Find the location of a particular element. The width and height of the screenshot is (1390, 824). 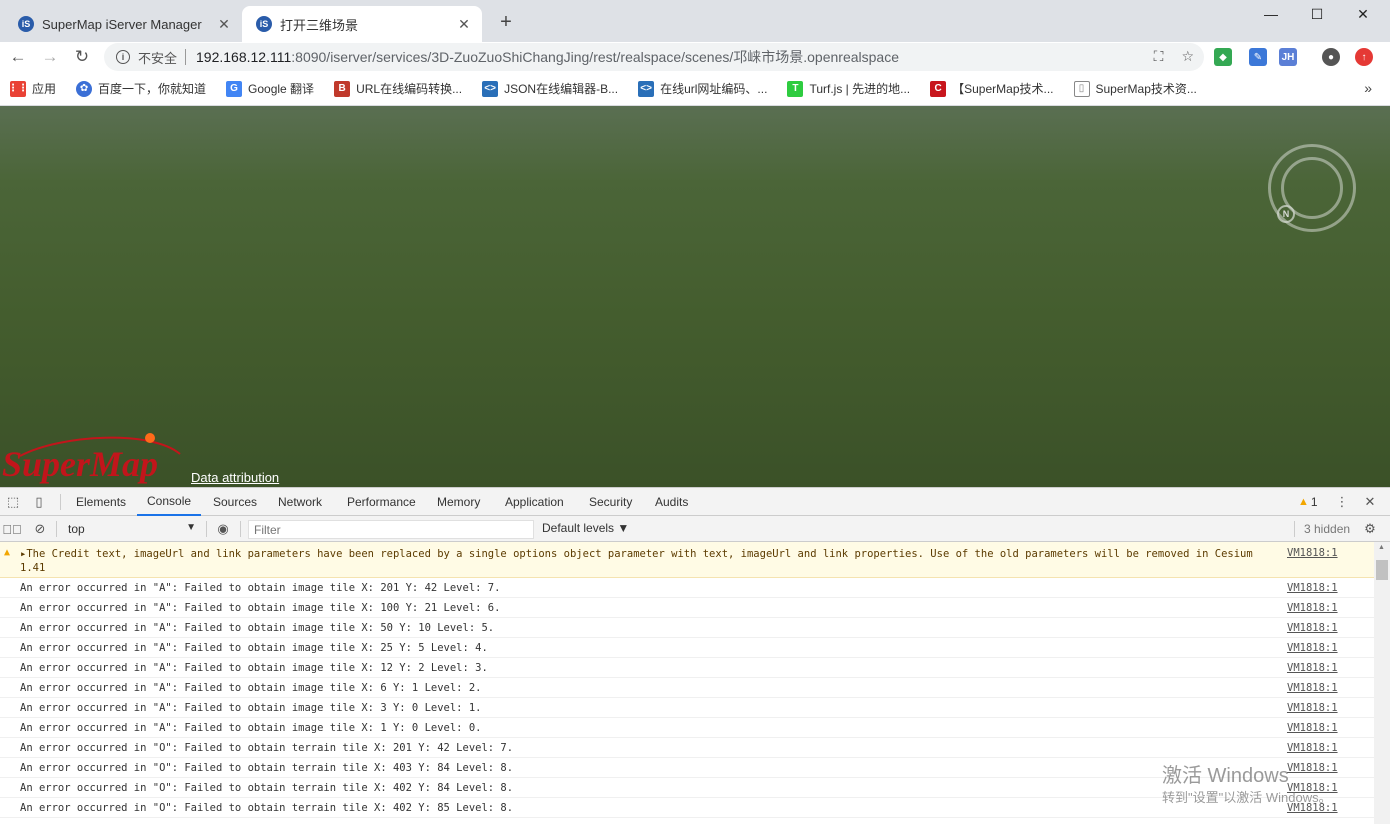

north-indicator: N is located at coordinates (1286, 214).